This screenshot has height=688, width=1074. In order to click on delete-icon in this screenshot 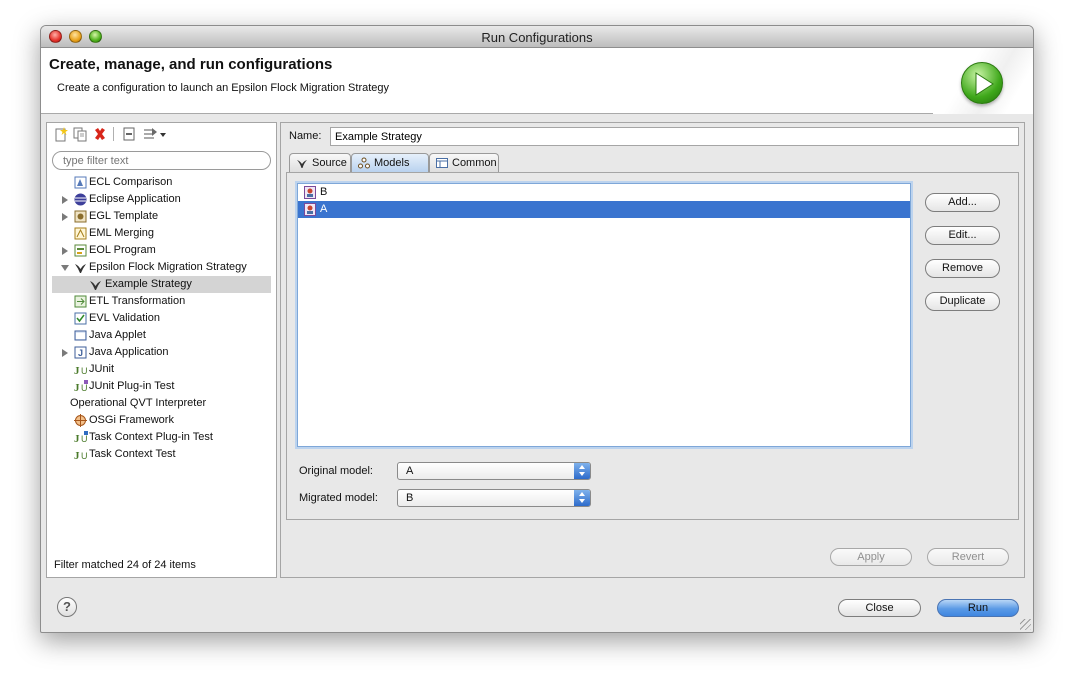, I will do `click(100, 134)`.